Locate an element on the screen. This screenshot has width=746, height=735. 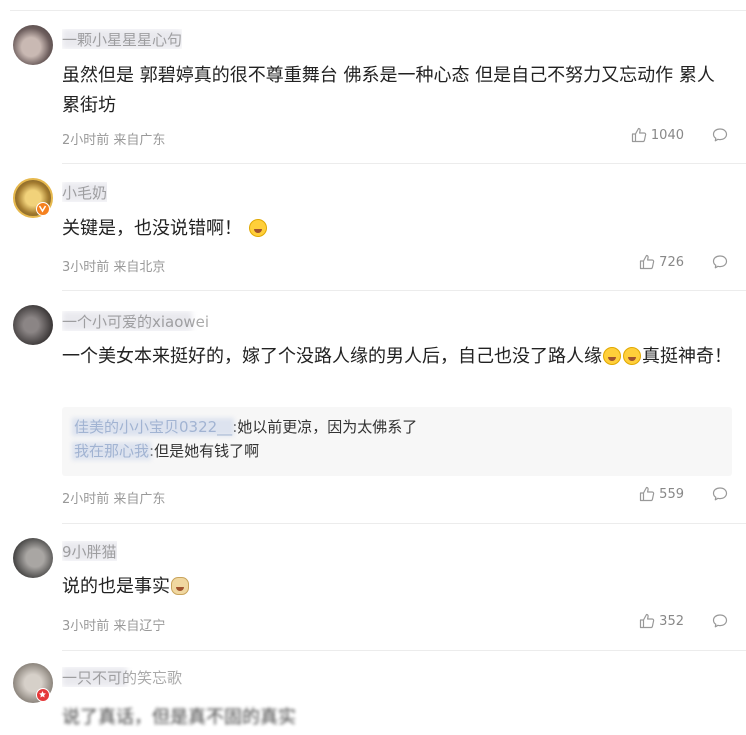
like-button: 1040 is located at coordinates (657, 135).